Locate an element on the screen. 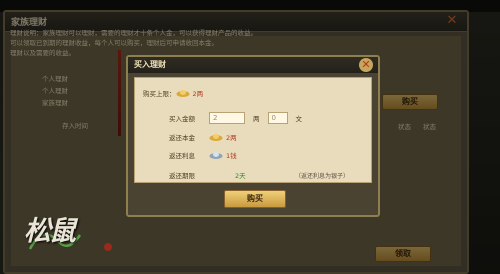 The image size is (500, 274). dialog-close-icon: ✕ is located at coordinates (366, 65).